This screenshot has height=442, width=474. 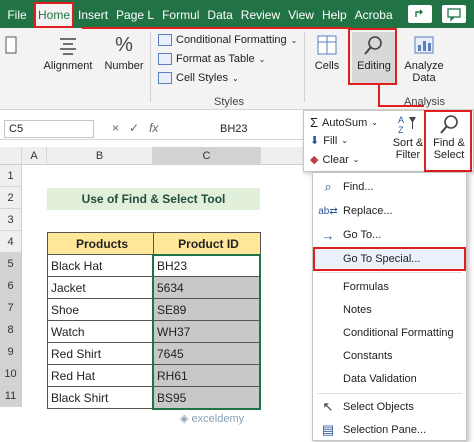 What do you see at coordinates (374, 15) in the screenshot?
I see `tab-acrobat: Acroba` at bounding box center [374, 15].